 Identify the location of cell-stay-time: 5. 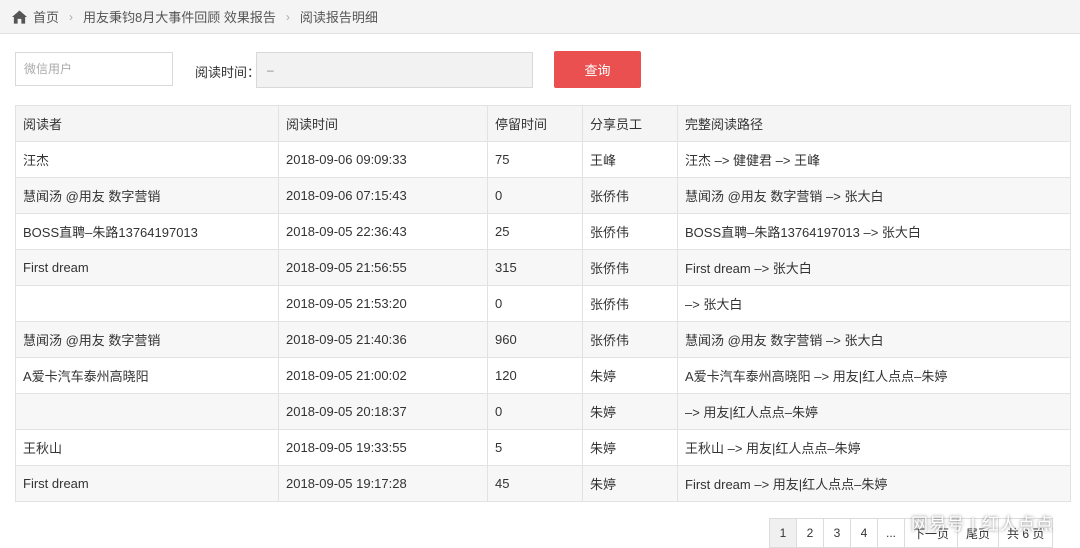
(535, 447).